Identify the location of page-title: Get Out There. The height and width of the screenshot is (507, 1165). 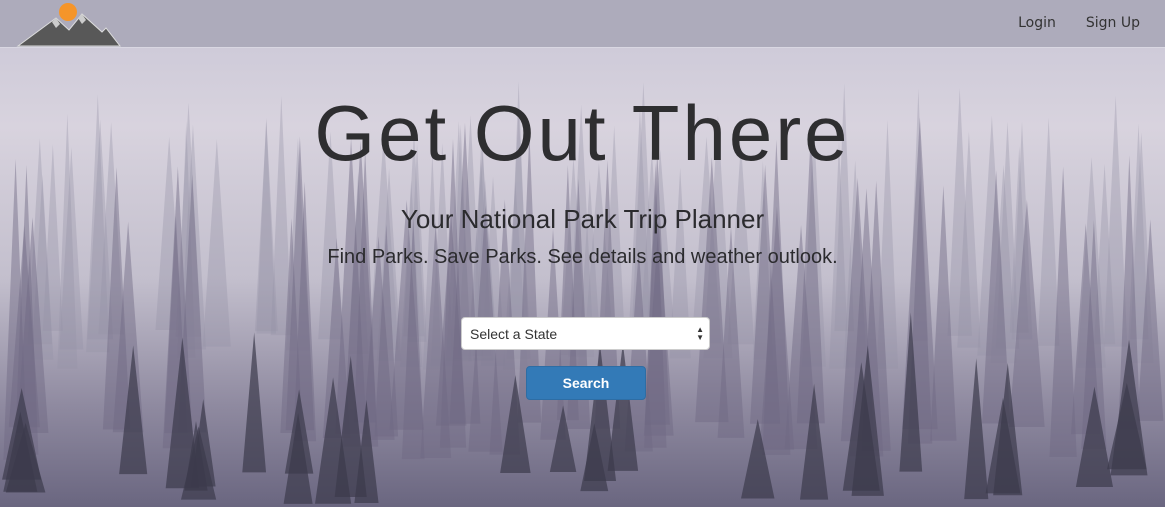
(582, 133).